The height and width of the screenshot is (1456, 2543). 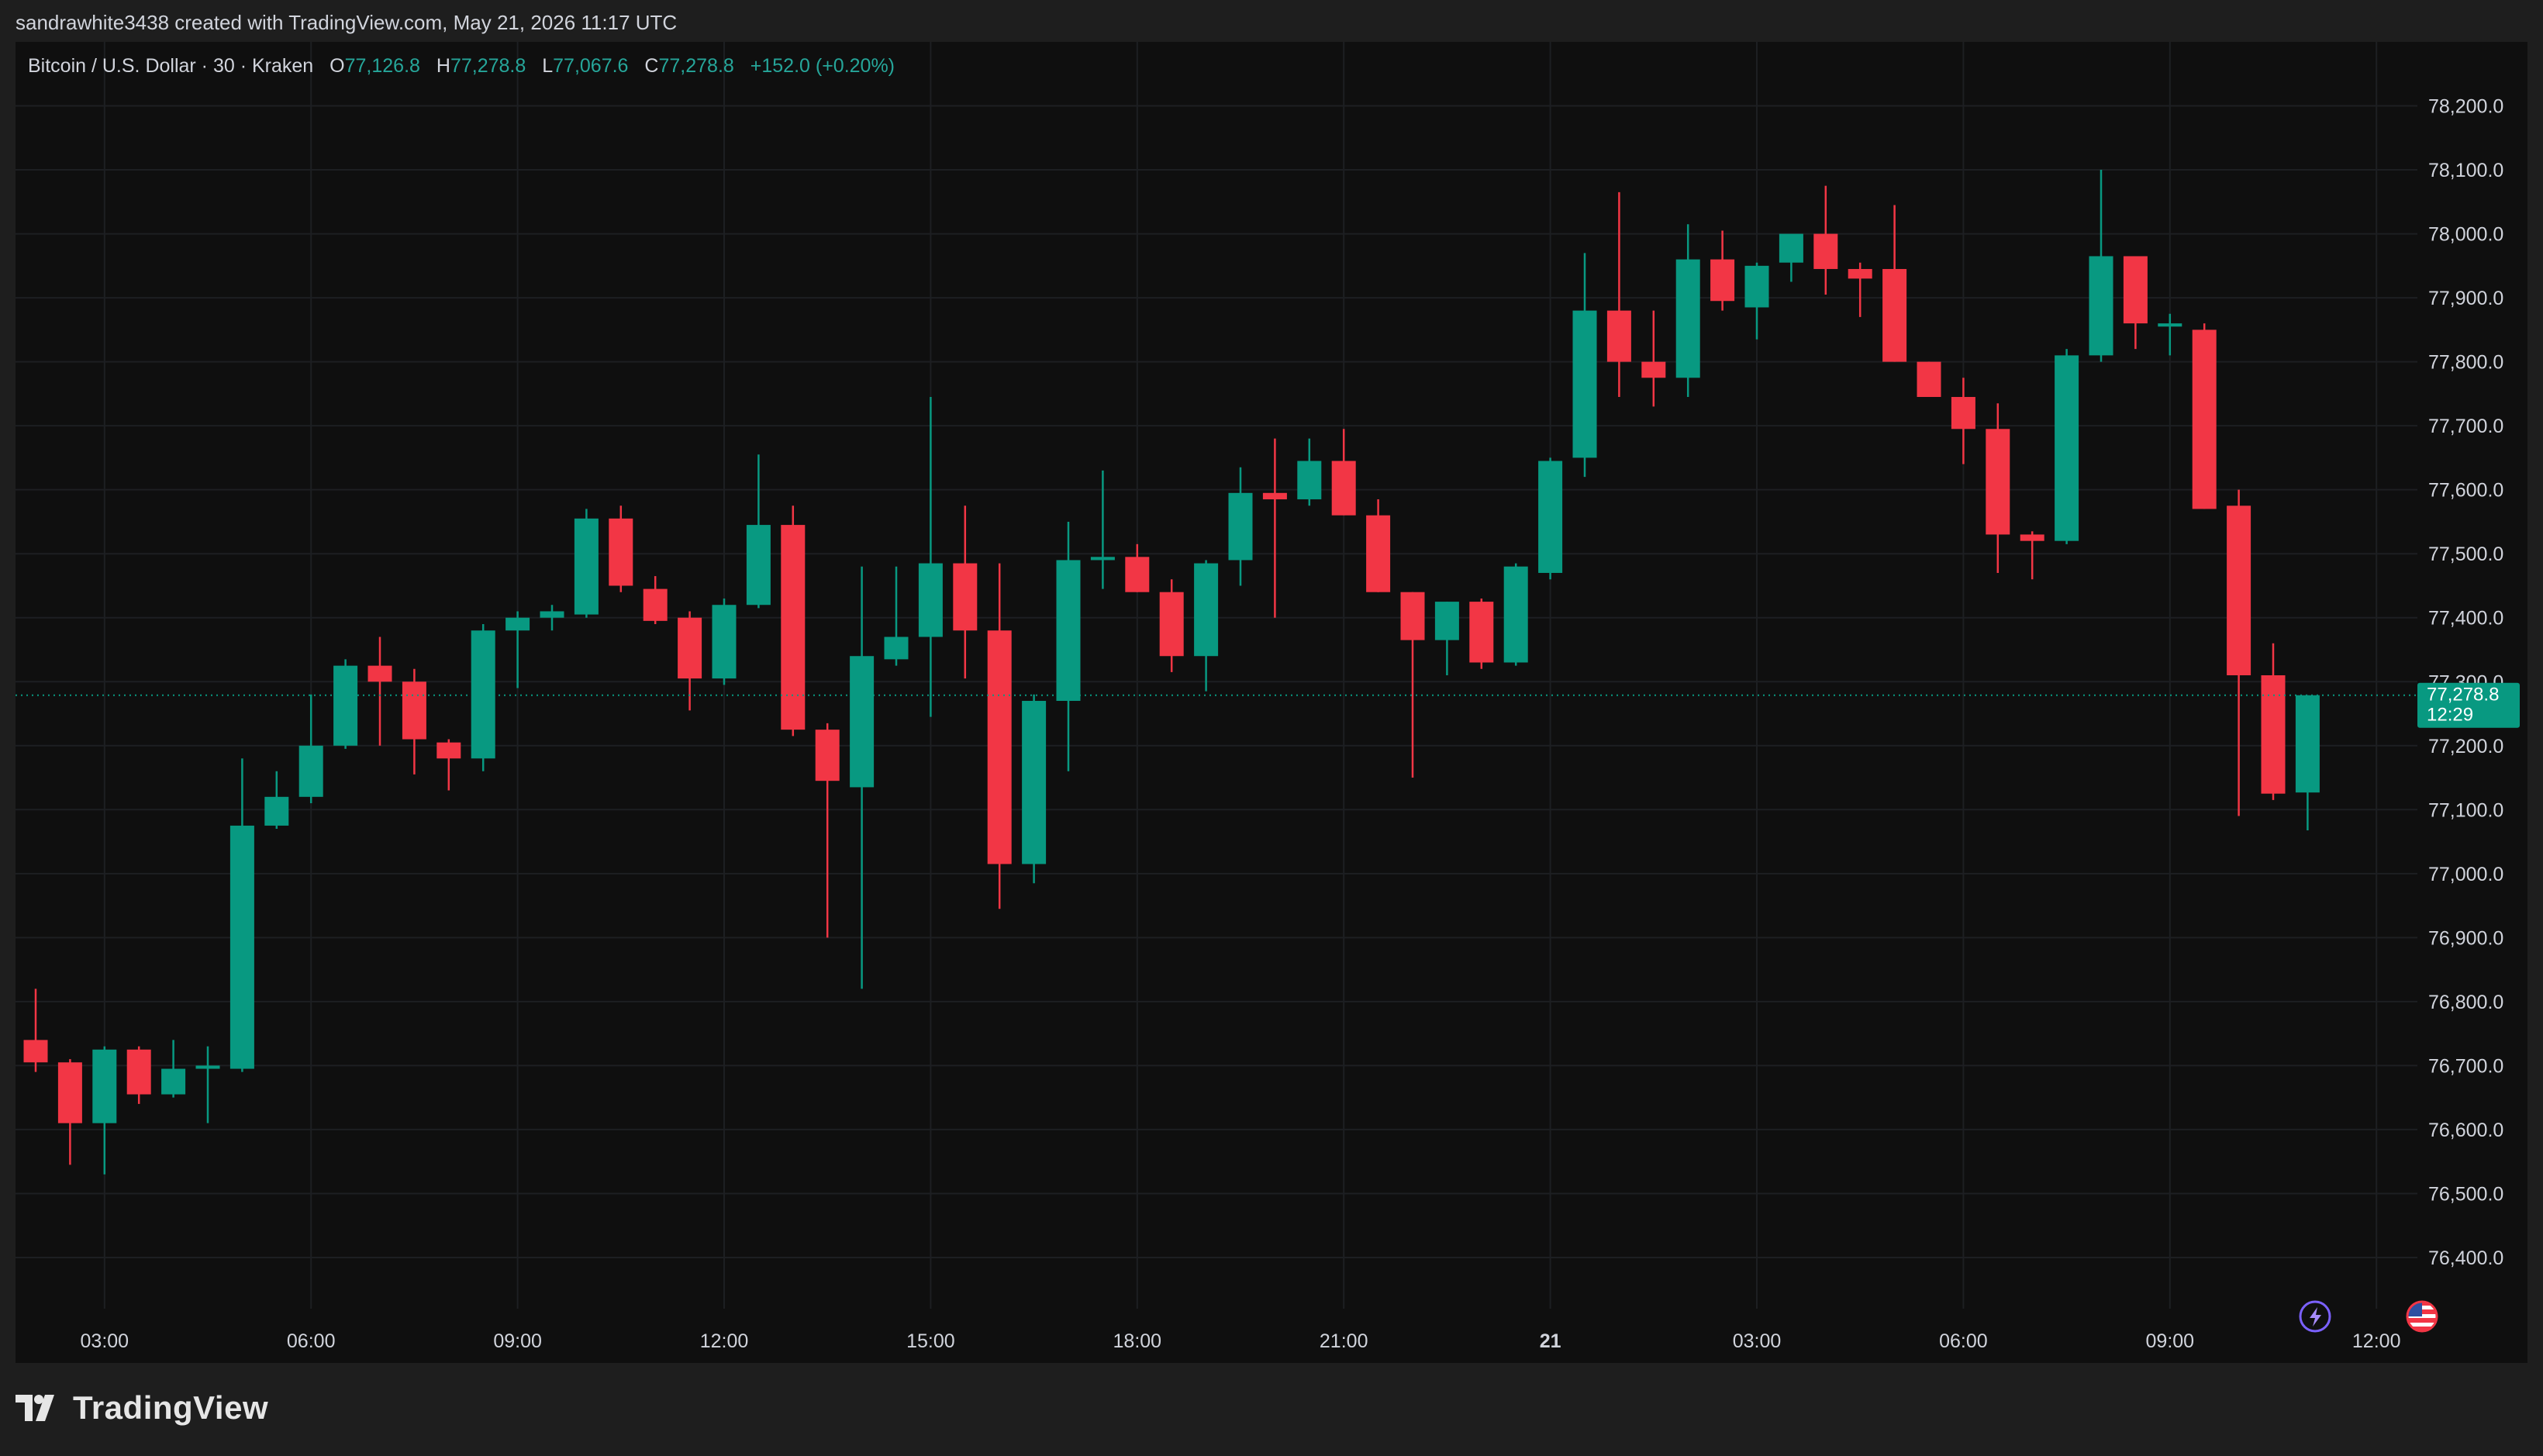 What do you see at coordinates (488, 66) in the screenshot?
I see `high-value: 77,278.8` at bounding box center [488, 66].